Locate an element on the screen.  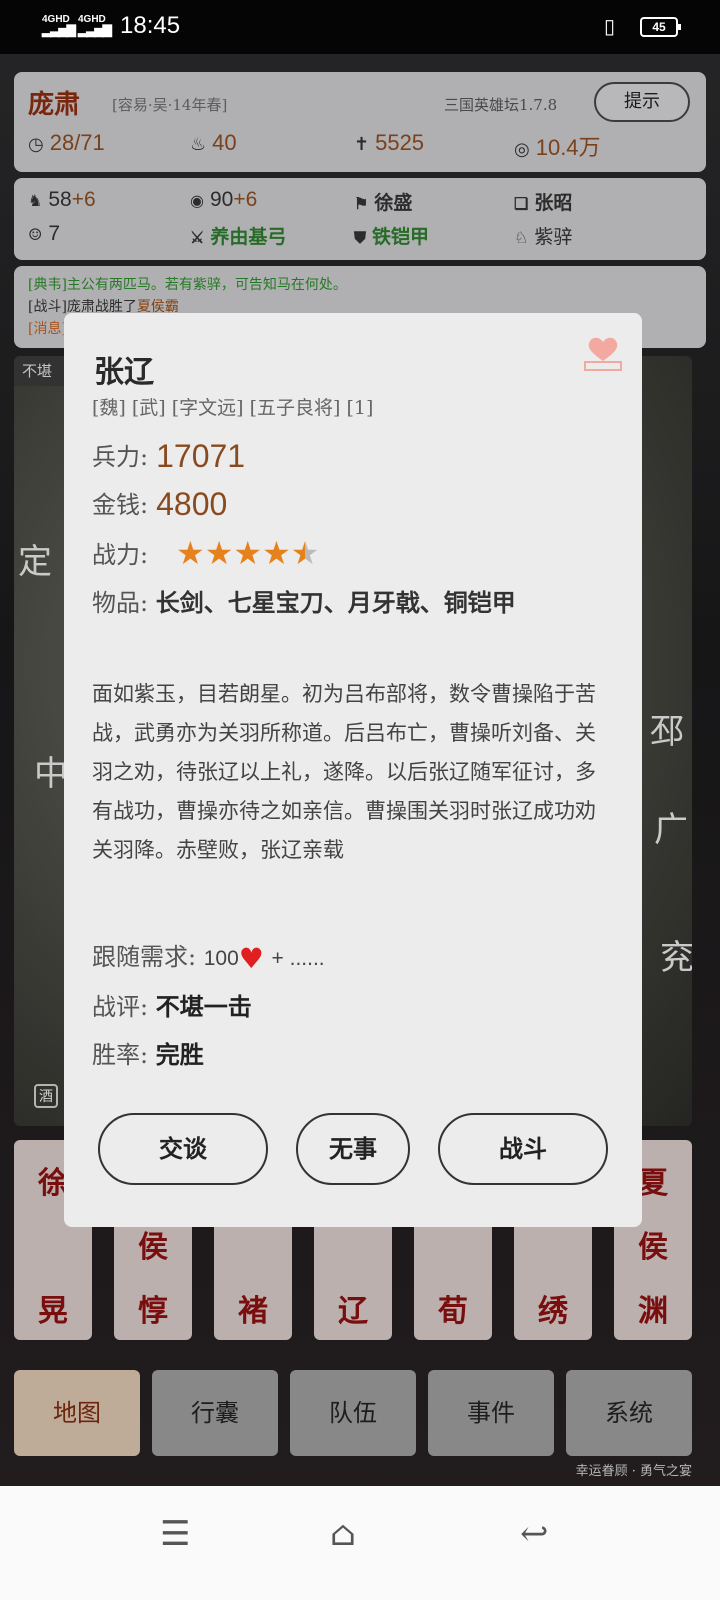
heart-icon: ♥ is located at coordinates (251, 958).